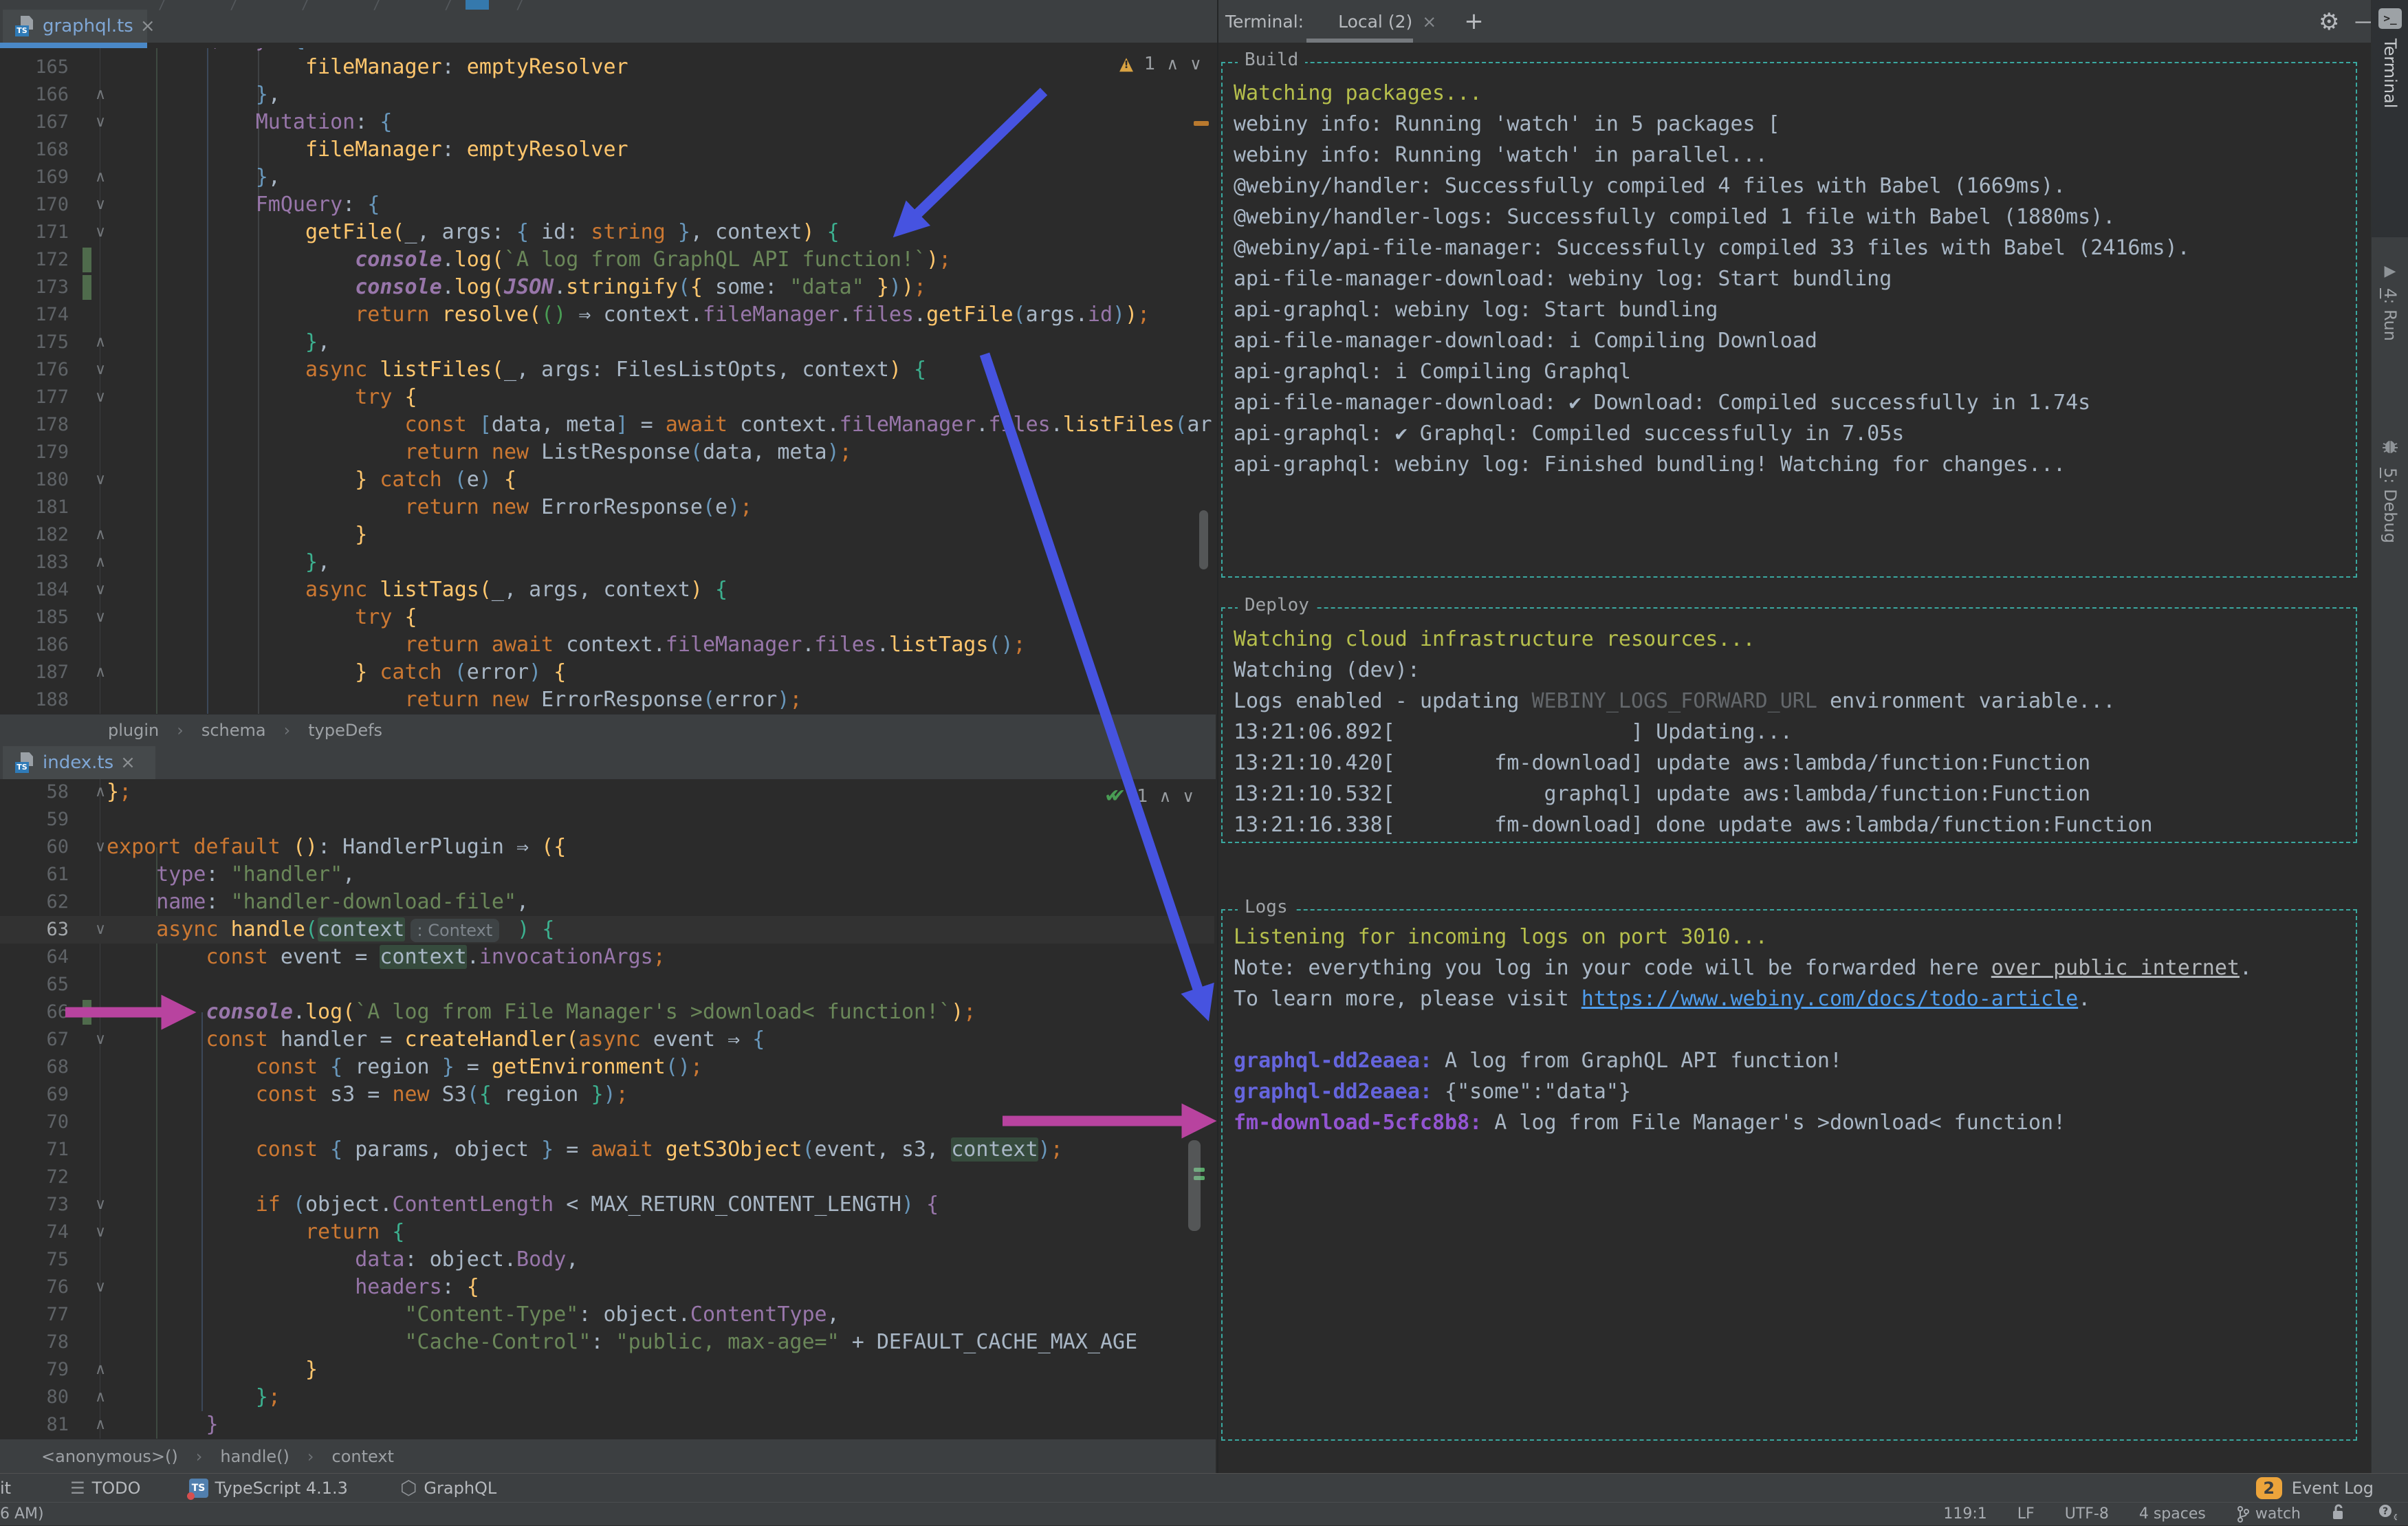 The width and height of the screenshot is (2408, 1526). Describe the element at coordinates (197, 1489) in the screenshot. I see `typescript-icon: TS` at that location.